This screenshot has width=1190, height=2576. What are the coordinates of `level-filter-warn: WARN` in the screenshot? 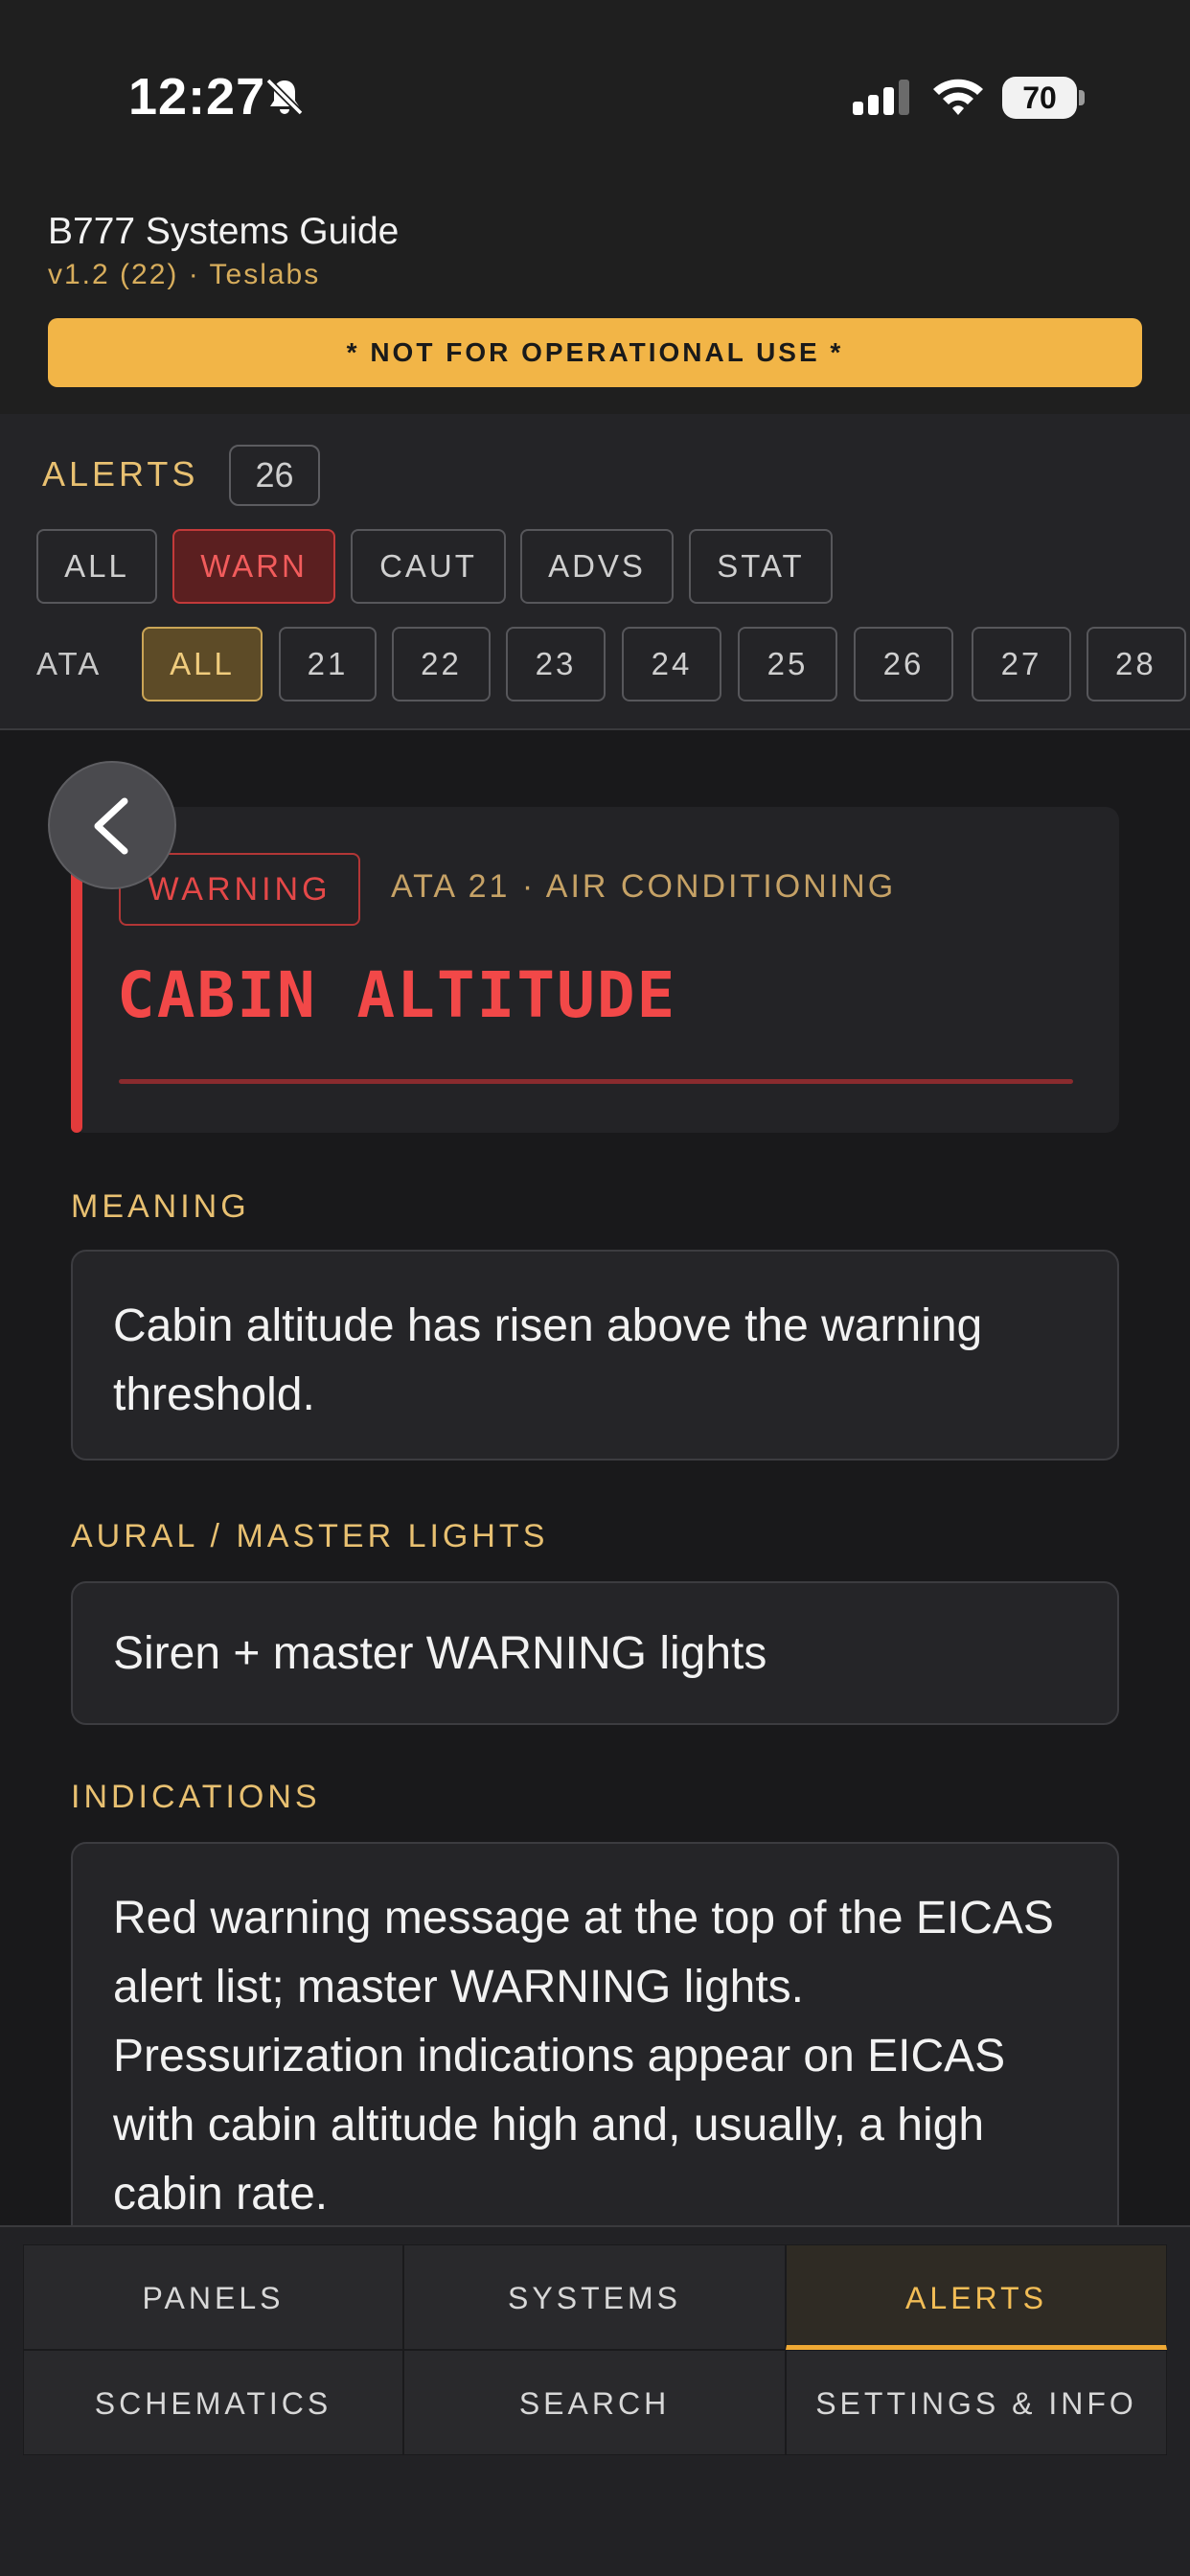 It's located at (254, 566).